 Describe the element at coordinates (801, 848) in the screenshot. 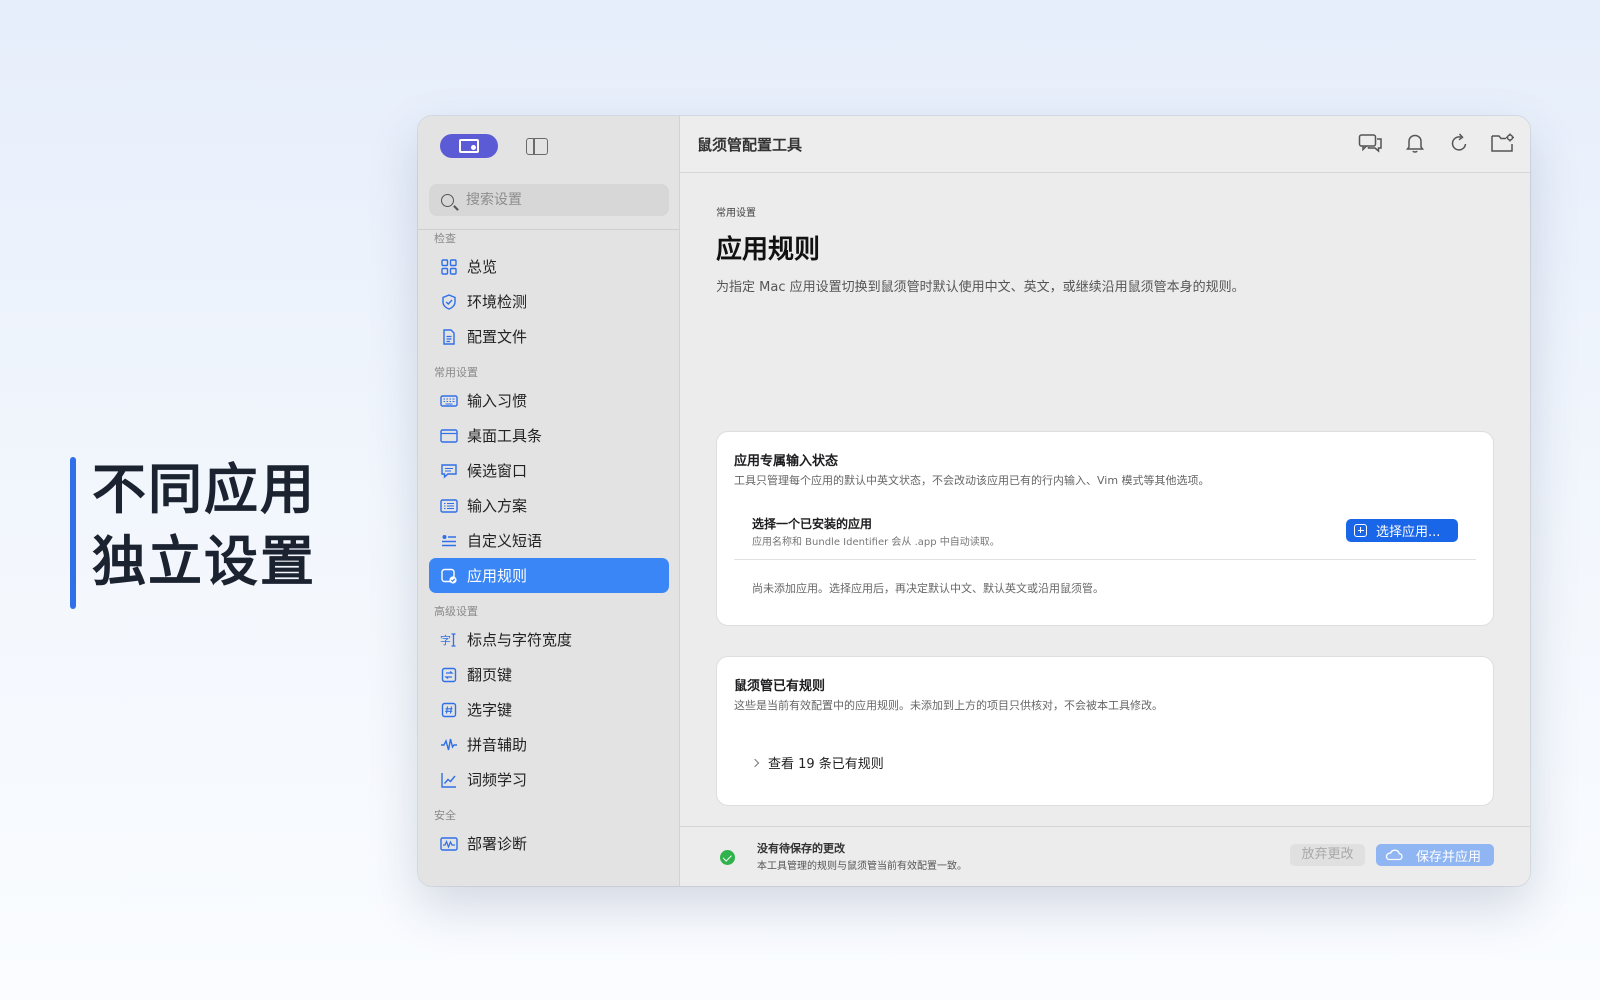

I see `status-title: 没有待保存的更改` at that location.